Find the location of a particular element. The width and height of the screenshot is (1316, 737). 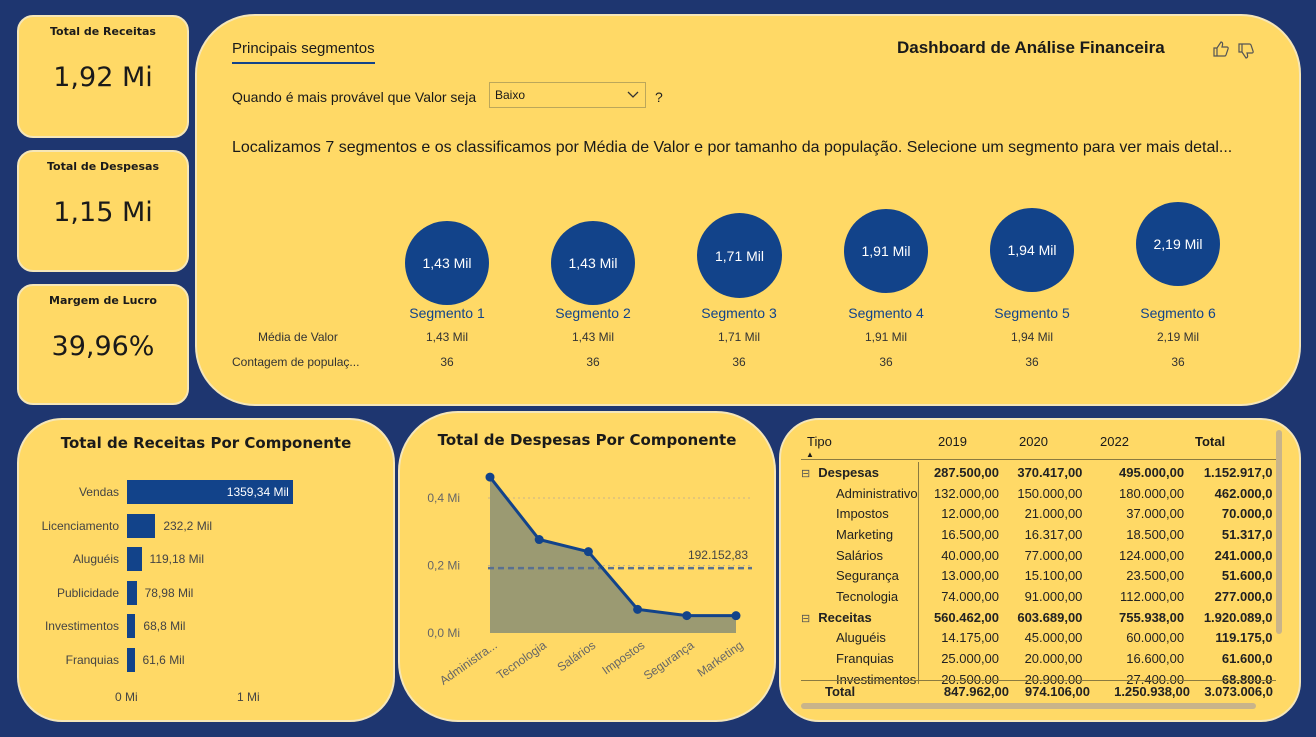

matrix-cell: 77.000,00 is located at coordinates (1053, 555).